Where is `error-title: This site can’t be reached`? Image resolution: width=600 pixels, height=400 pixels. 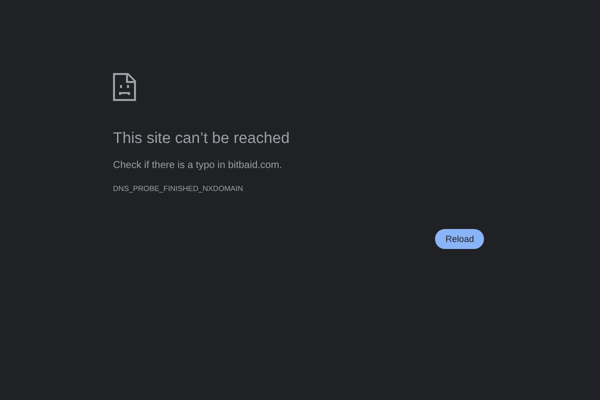
error-title: This site can’t be reached is located at coordinates (201, 139).